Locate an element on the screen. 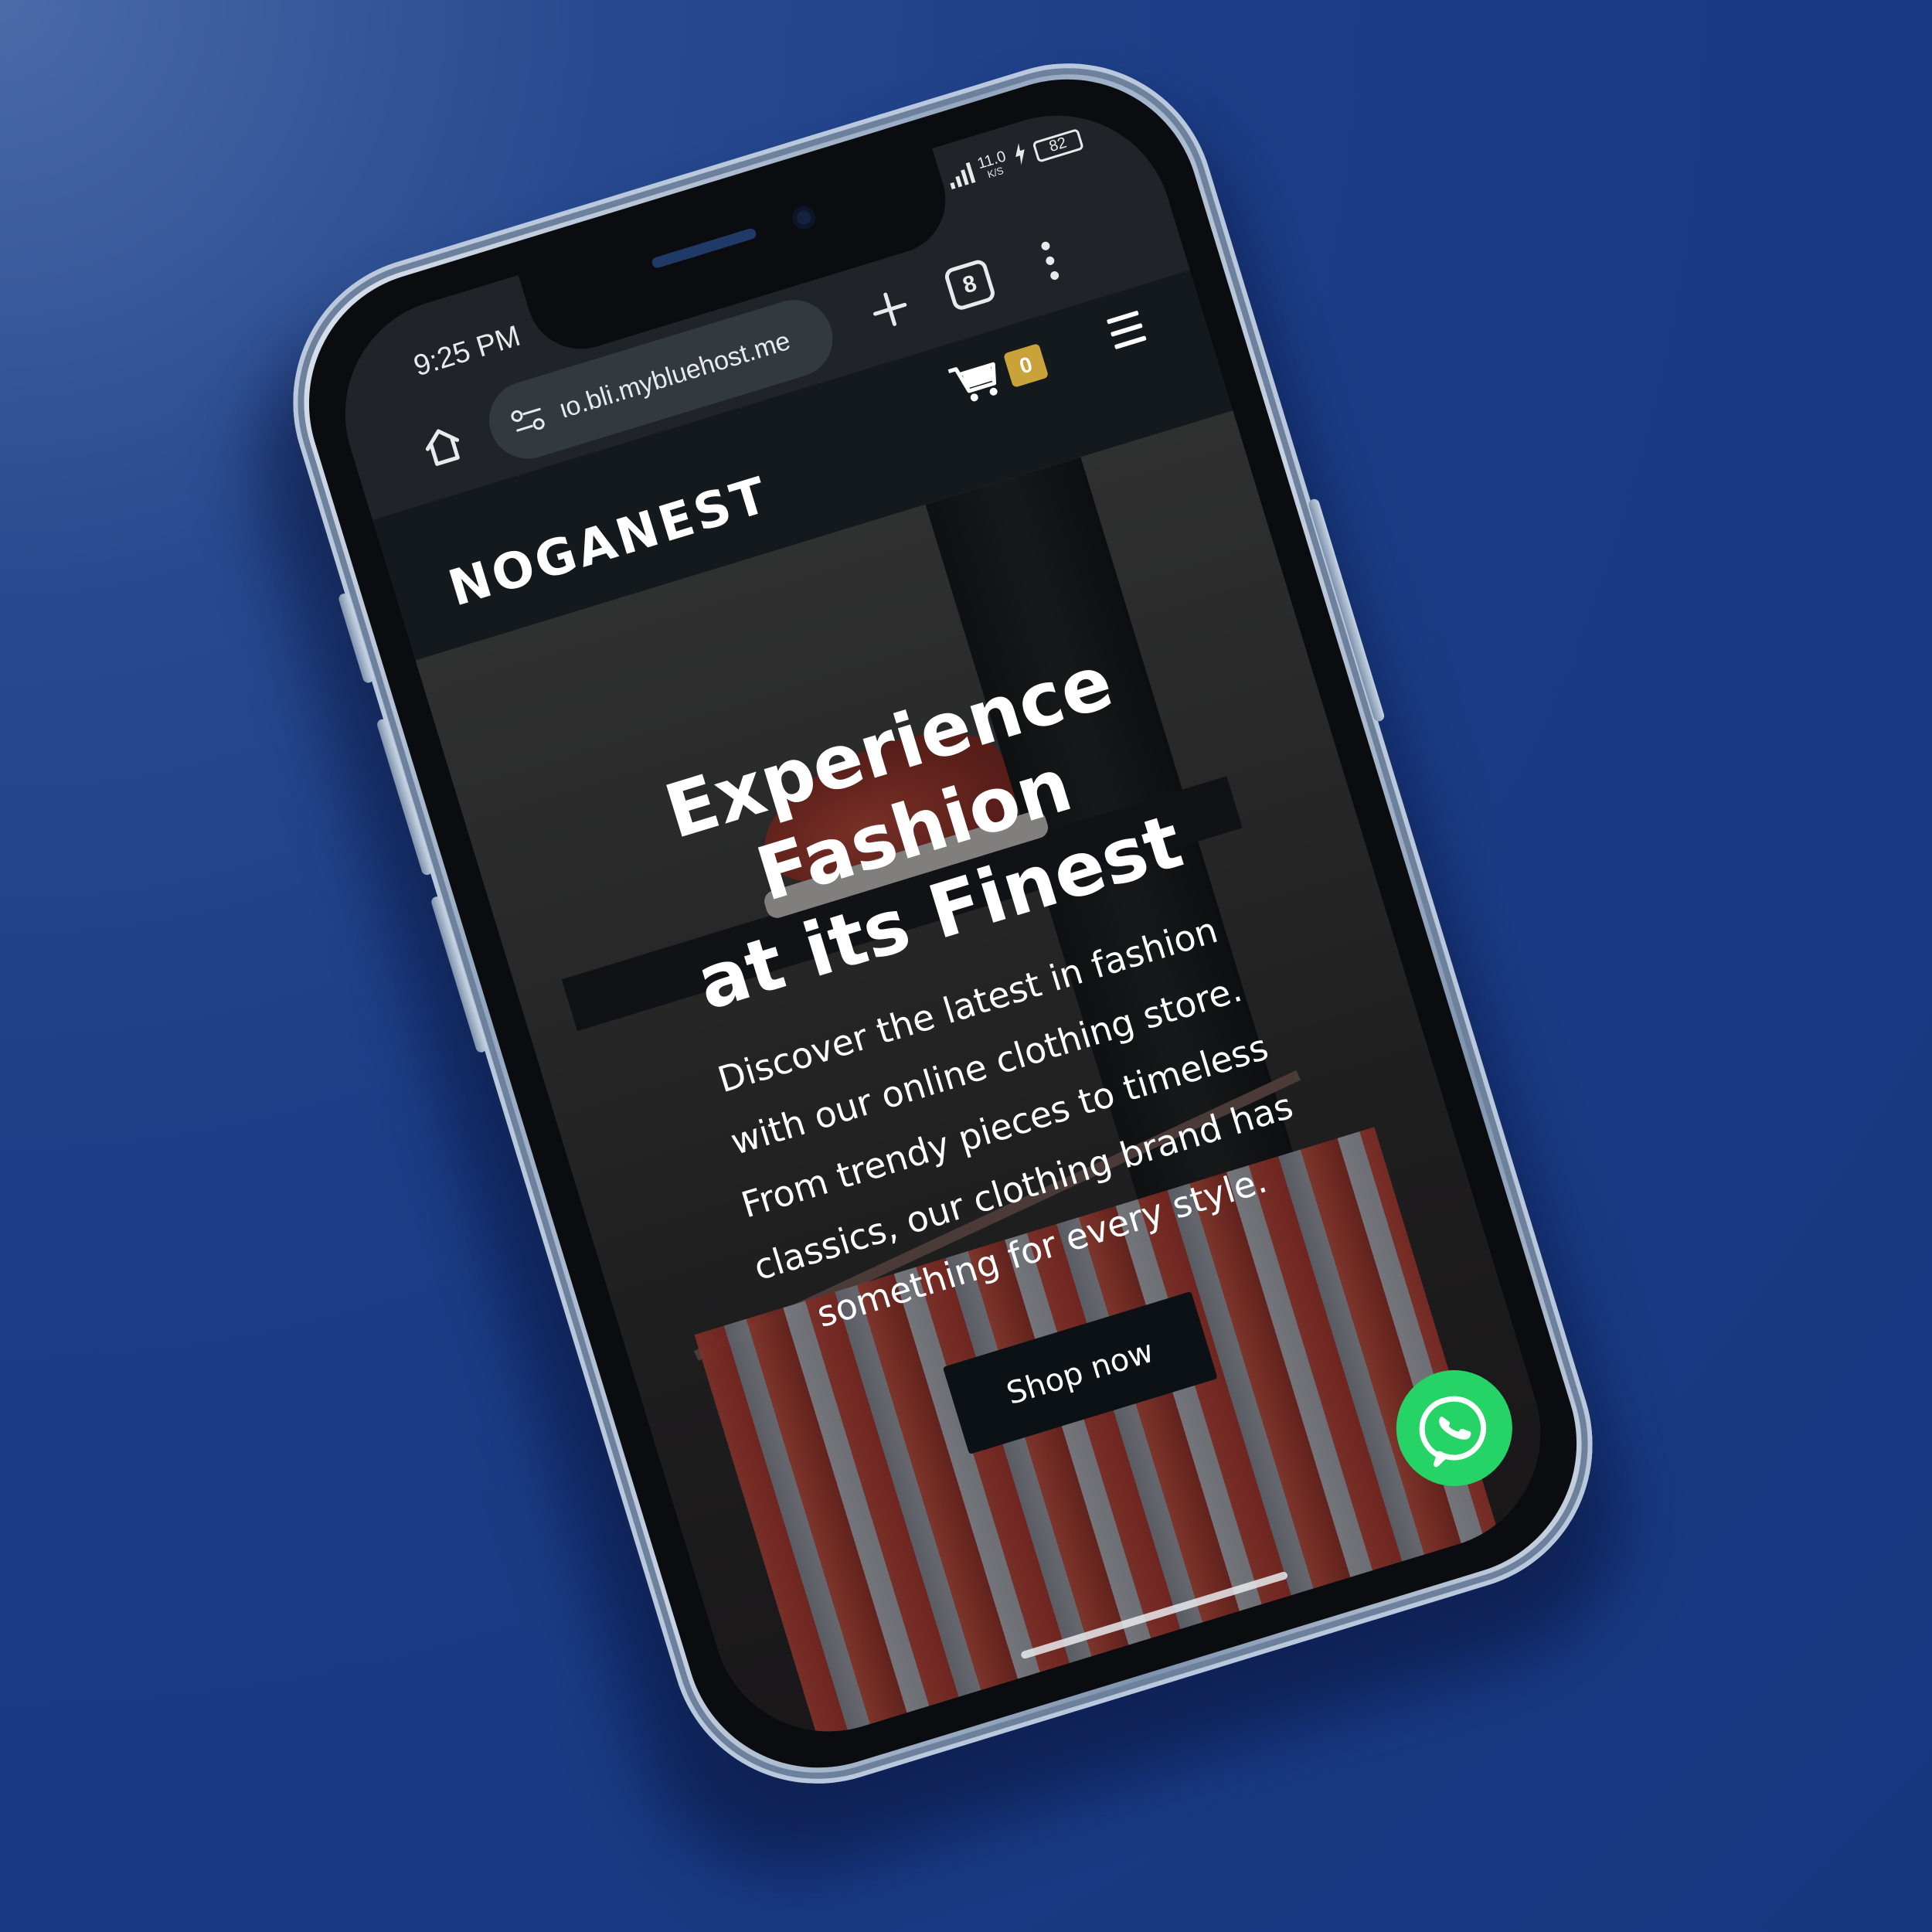 The height and width of the screenshot is (1932, 1932). plus-icon is located at coordinates (890, 309).